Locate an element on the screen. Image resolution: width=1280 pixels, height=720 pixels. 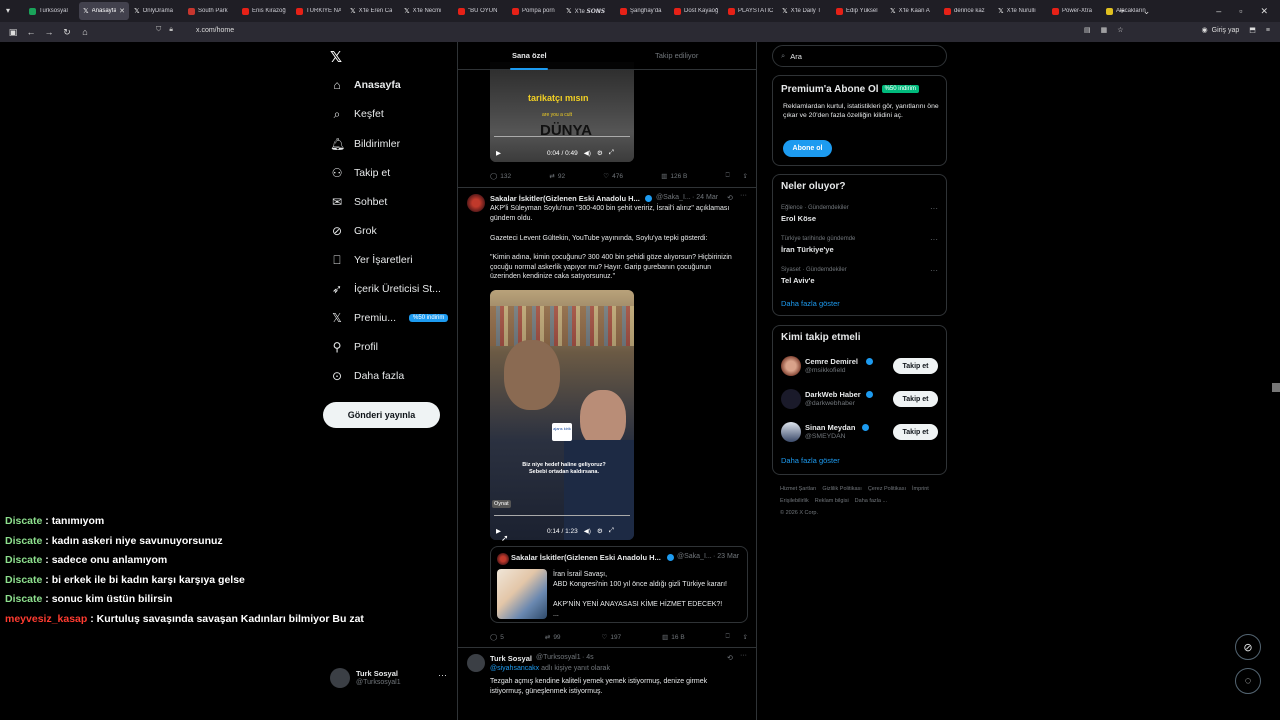
browser-tab: derince kaz is located at coordinates (966, 11).